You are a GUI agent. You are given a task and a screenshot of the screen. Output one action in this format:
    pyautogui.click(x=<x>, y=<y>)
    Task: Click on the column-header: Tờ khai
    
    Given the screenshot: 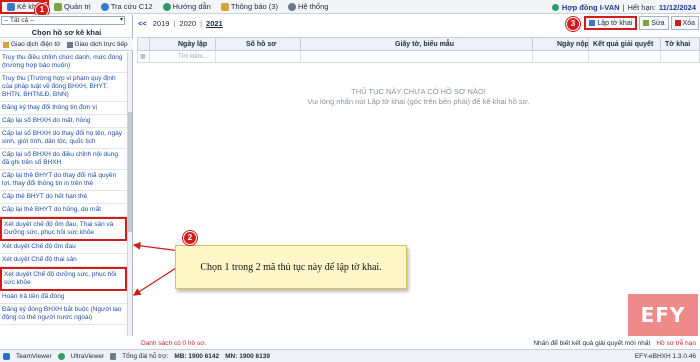 What is the action you would take?
    pyautogui.click(x=680, y=44)
    